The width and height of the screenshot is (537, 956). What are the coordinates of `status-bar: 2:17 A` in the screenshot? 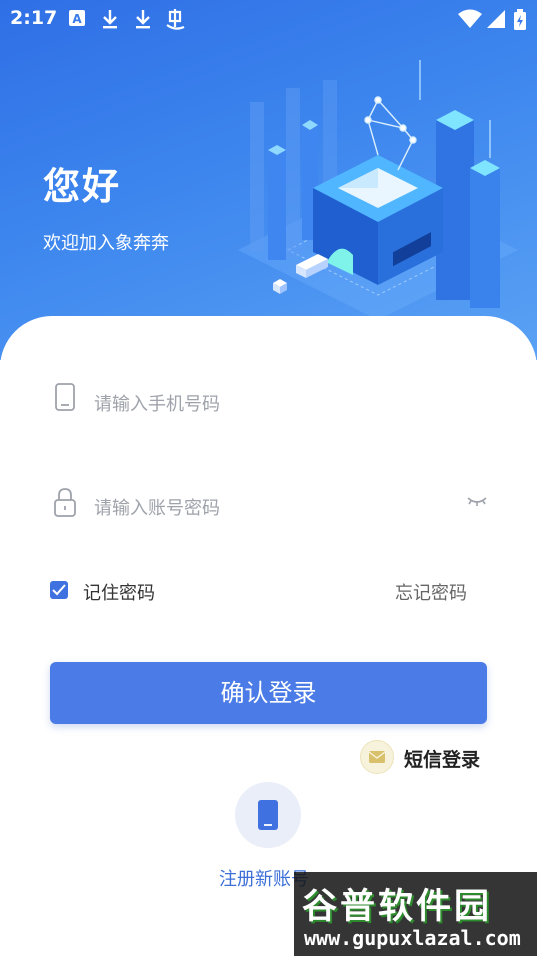 It's located at (268, 19).